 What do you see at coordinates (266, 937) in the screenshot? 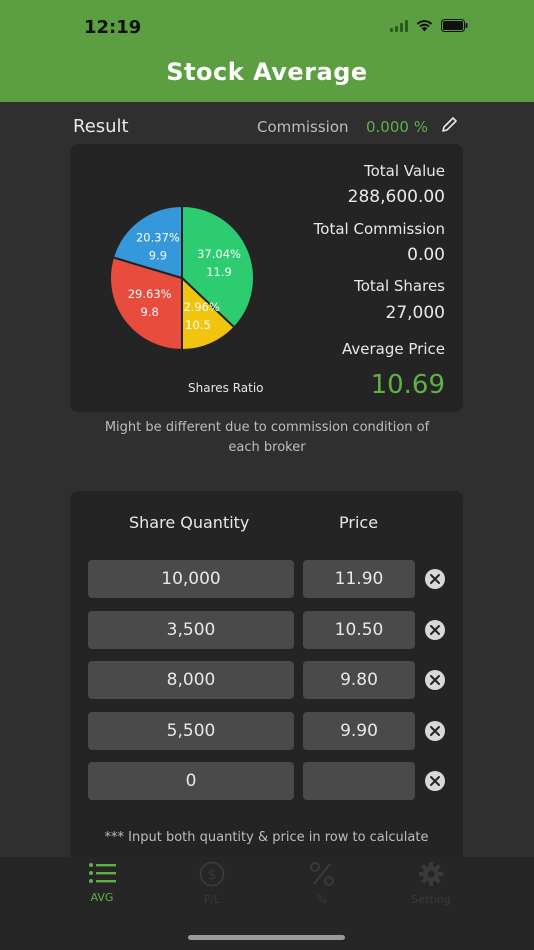
I see `home-indicator` at bounding box center [266, 937].